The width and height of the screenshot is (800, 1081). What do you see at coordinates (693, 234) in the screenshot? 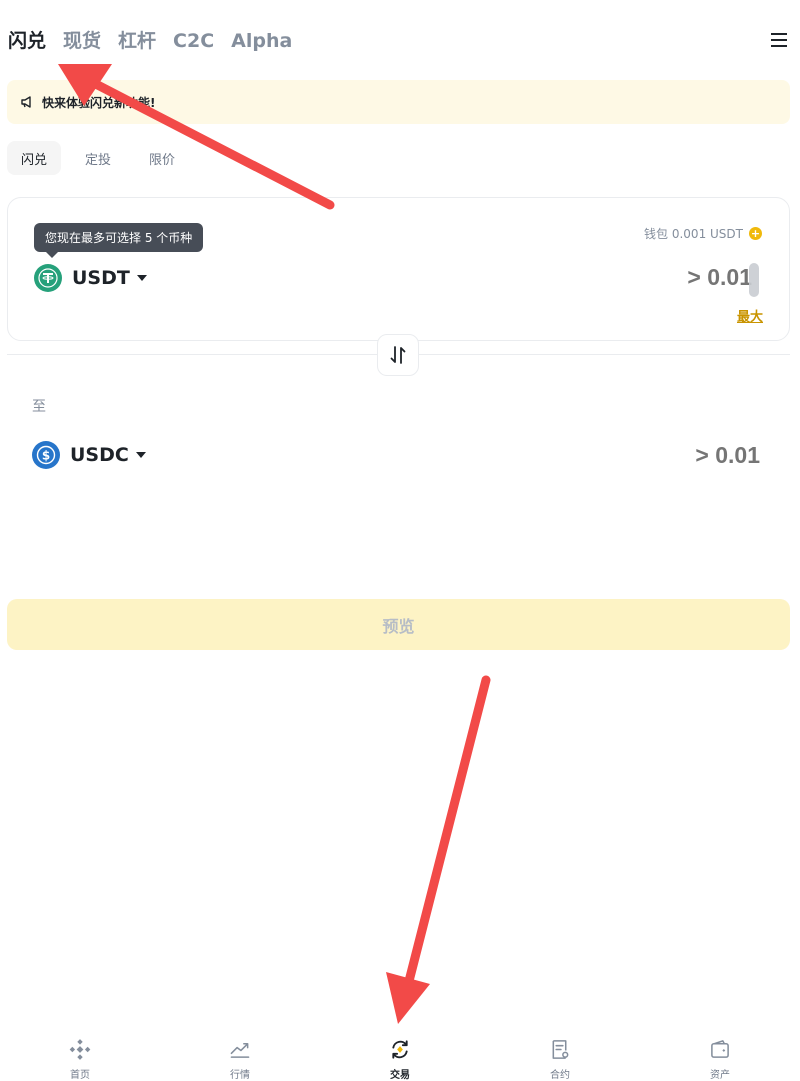
I see `wallet-balance-text: 钱包 0.001 USDT` at bounding box center [693, 234].